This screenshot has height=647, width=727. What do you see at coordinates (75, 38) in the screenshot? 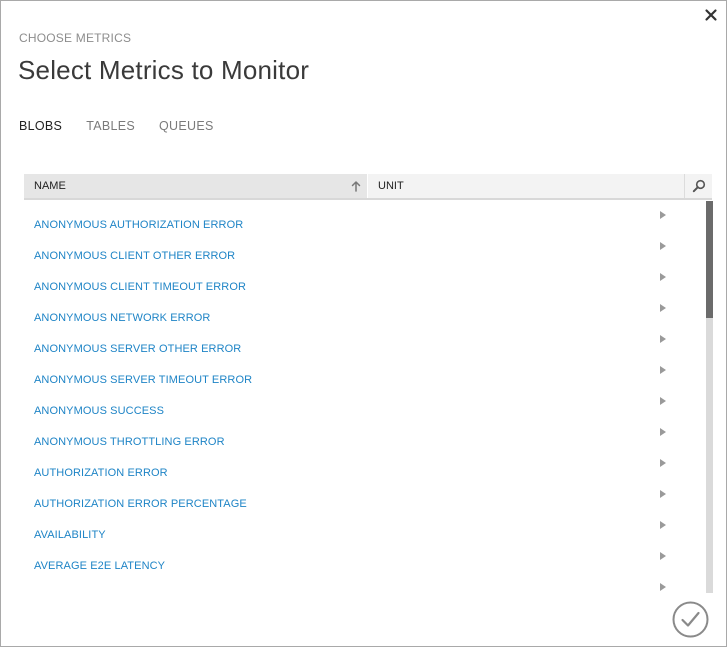
I see `dialog-eyebrow: CHOOSE METRICS` at bounding box center [75, 38].